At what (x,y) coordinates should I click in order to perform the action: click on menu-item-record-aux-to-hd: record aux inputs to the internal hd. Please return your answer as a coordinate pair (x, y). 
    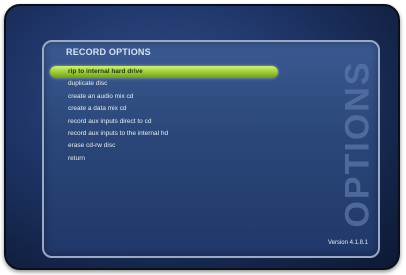
    Looking at the image, I should click on (169, 134).